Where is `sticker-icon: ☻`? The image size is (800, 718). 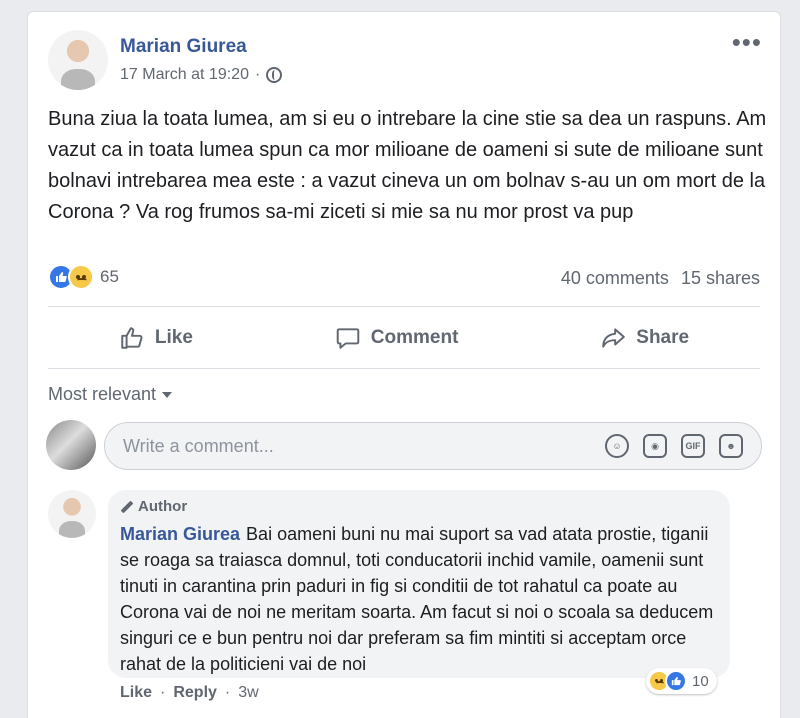
sticker-icon: ☻ is located at coordinates (731, 446).